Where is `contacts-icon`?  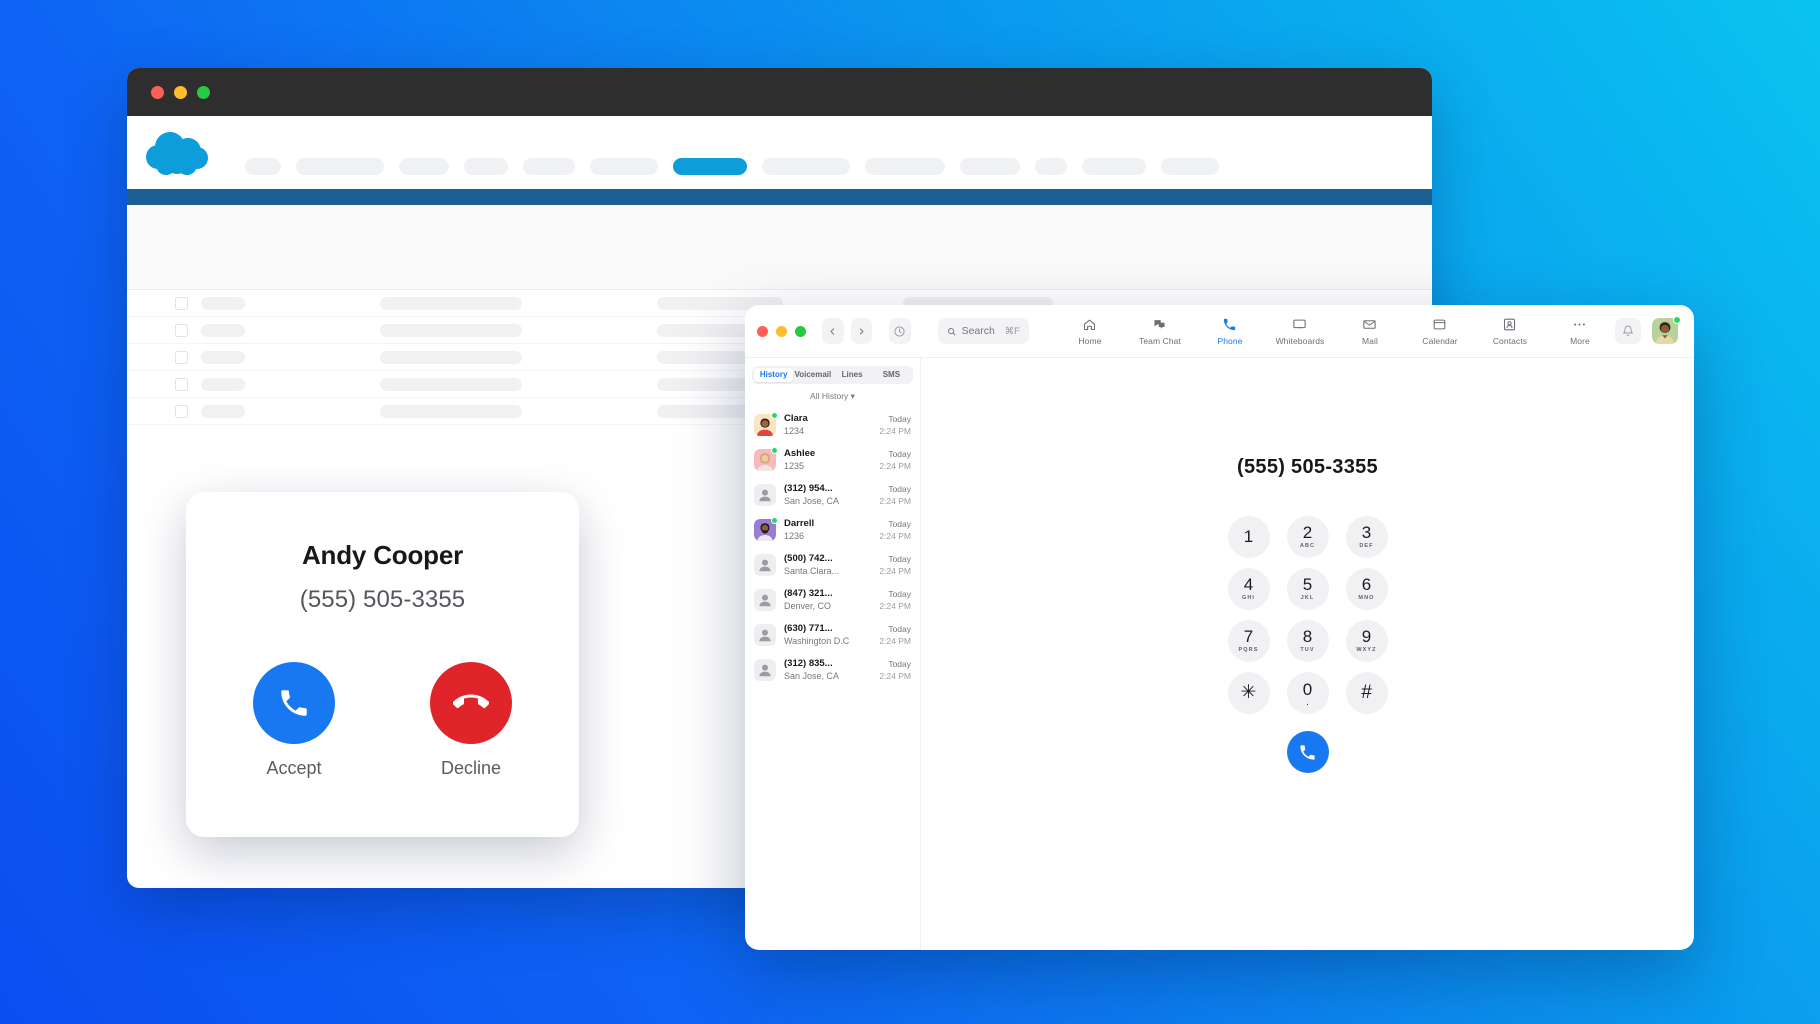
contacts-icon is located at coordinates (1509, 325).